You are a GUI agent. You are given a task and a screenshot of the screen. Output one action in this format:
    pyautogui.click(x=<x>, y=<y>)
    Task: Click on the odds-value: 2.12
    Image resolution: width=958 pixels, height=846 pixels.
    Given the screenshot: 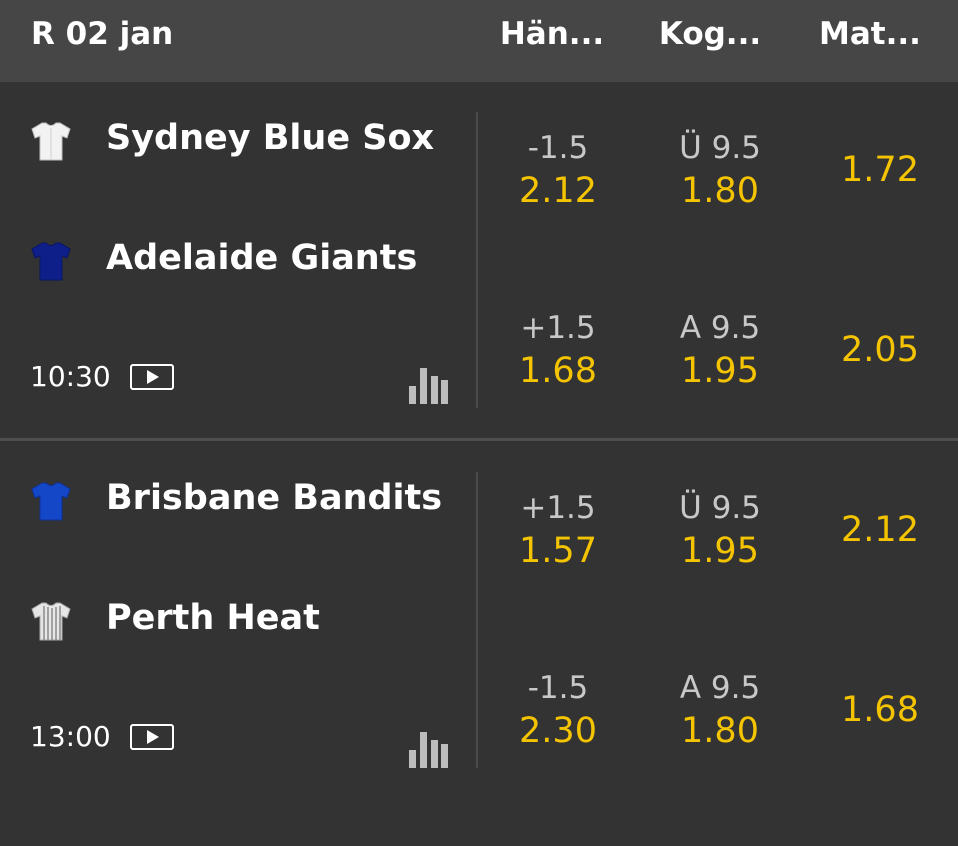 What is the action you would take?
    pyautogui.click(x=558, y=191)
    